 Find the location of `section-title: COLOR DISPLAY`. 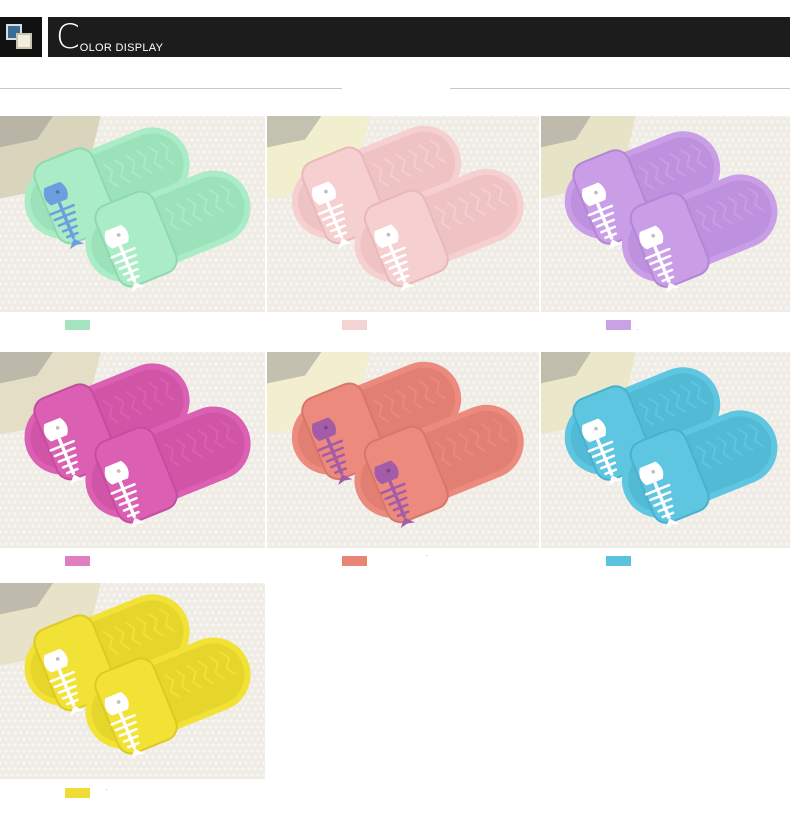

section-title: COLOR DISPLAY is located at coordinates (109, 37).